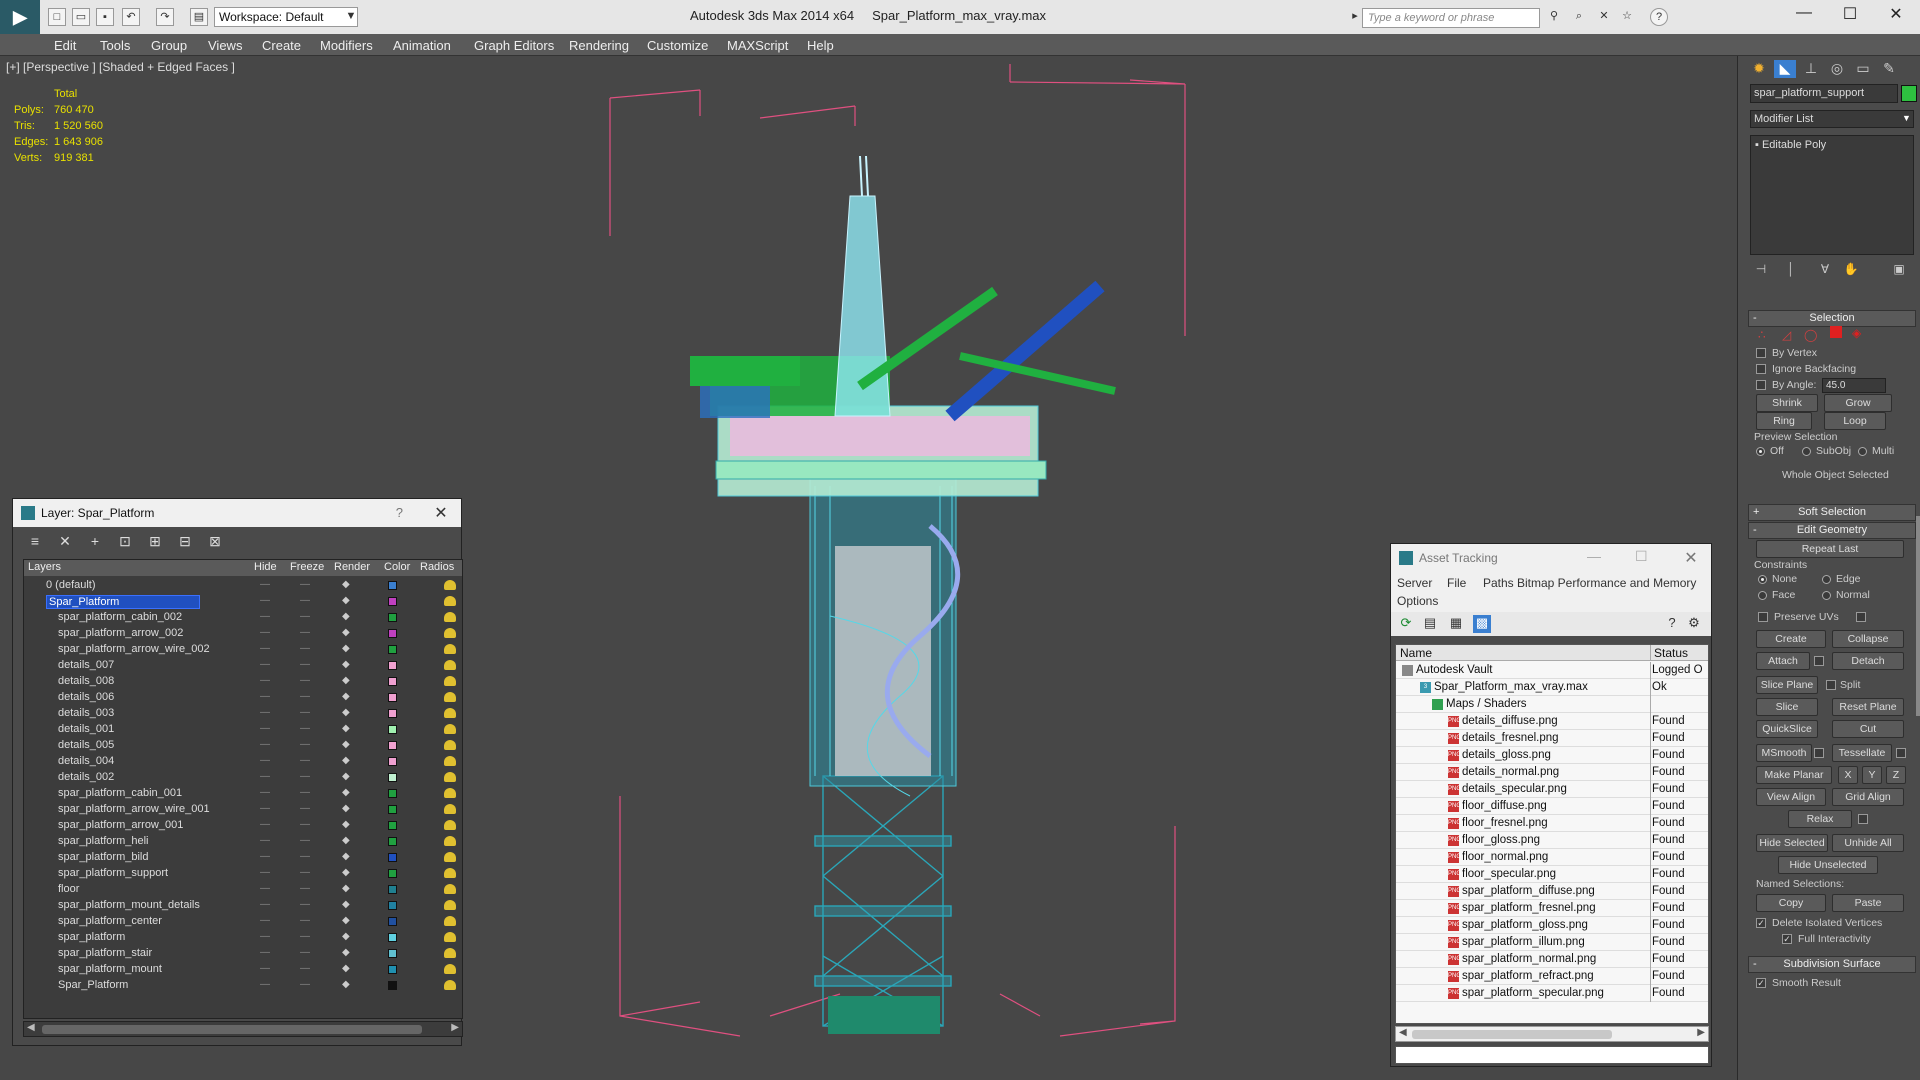 This screenshot has width=1920, height=1080. Describe the element at coordinates (1836, 332) in the screenshot. I see `polygon-mode-icon` at that location.